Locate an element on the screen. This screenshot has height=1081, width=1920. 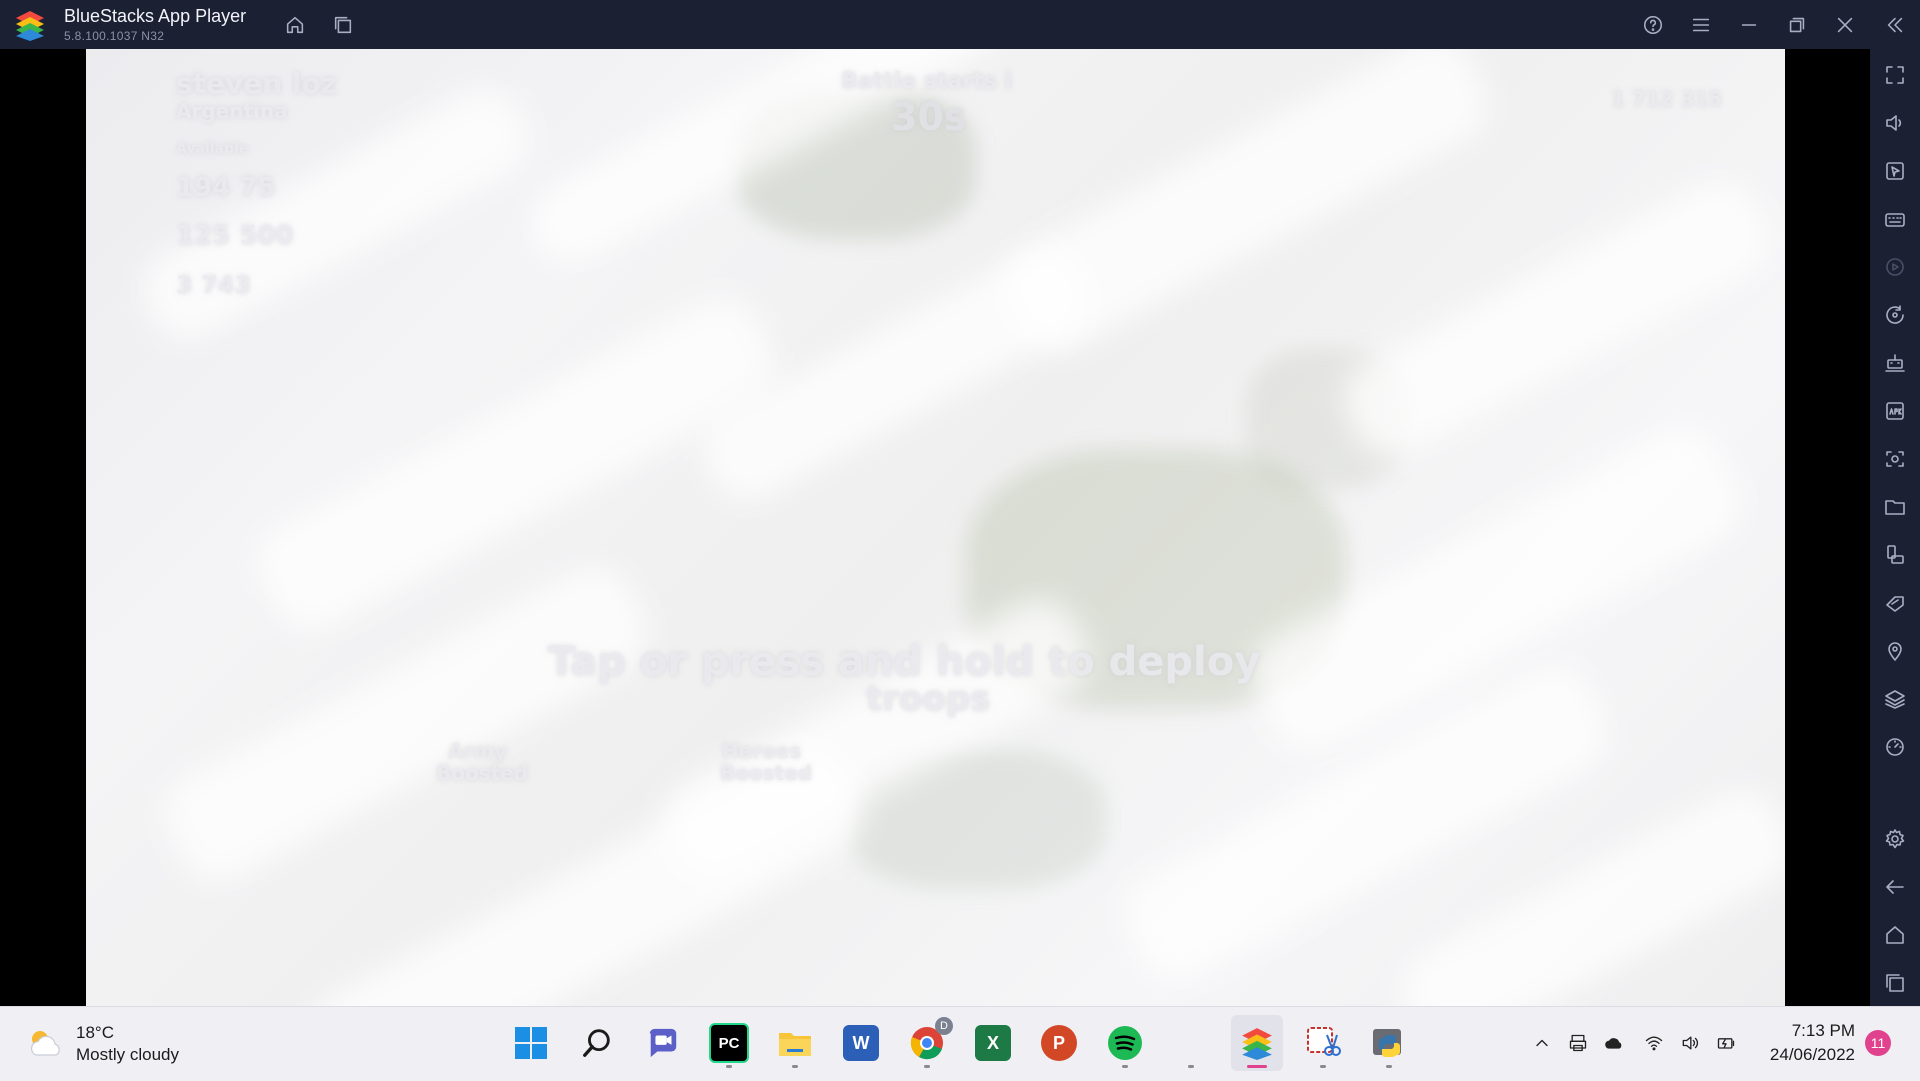
file-explorer-icon is located at coordinates (795, 1044).